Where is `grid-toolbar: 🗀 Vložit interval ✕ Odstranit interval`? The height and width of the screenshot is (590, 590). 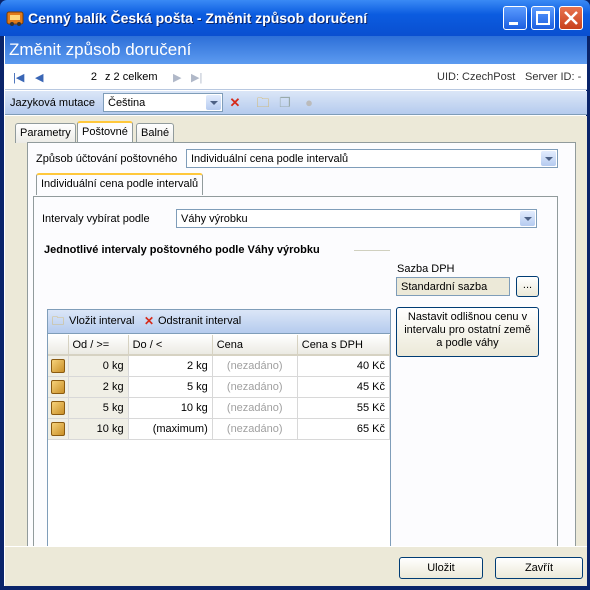 grid-toolbar: 🗀 Vložit interval ✕ Odstranit interval is located at coordinates (219, 322).